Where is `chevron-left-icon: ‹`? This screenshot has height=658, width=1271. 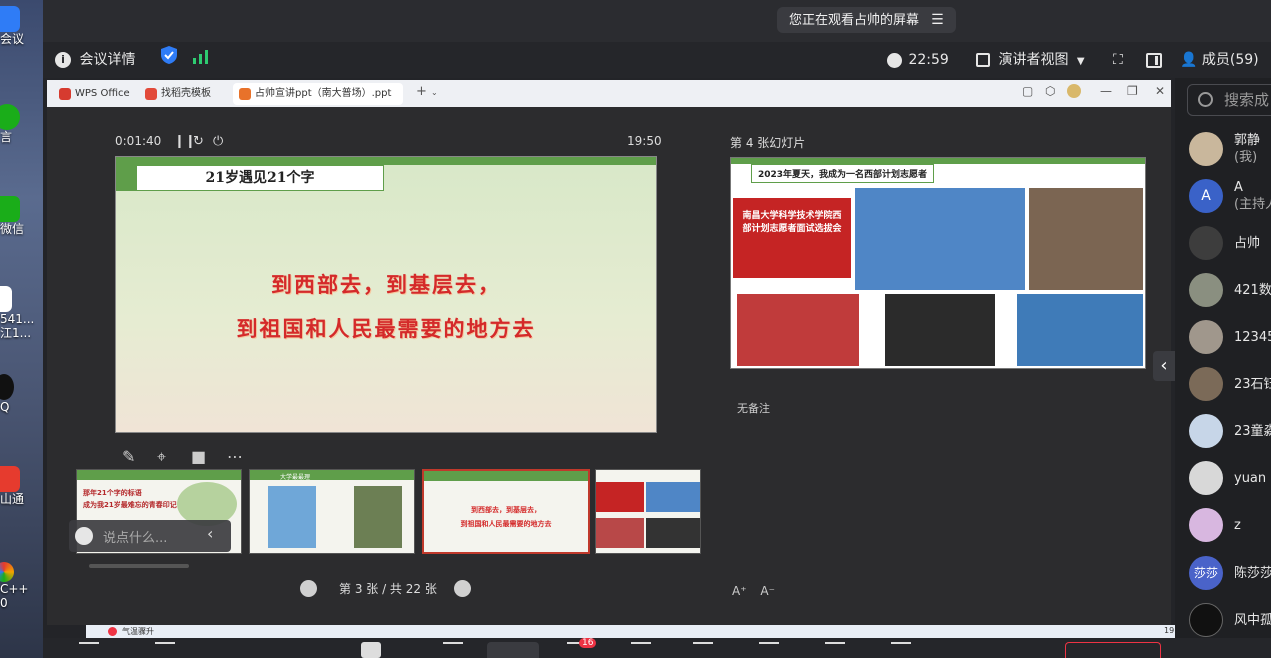 chevron-left-icon: ‹ is located at coordinates (210, 533).